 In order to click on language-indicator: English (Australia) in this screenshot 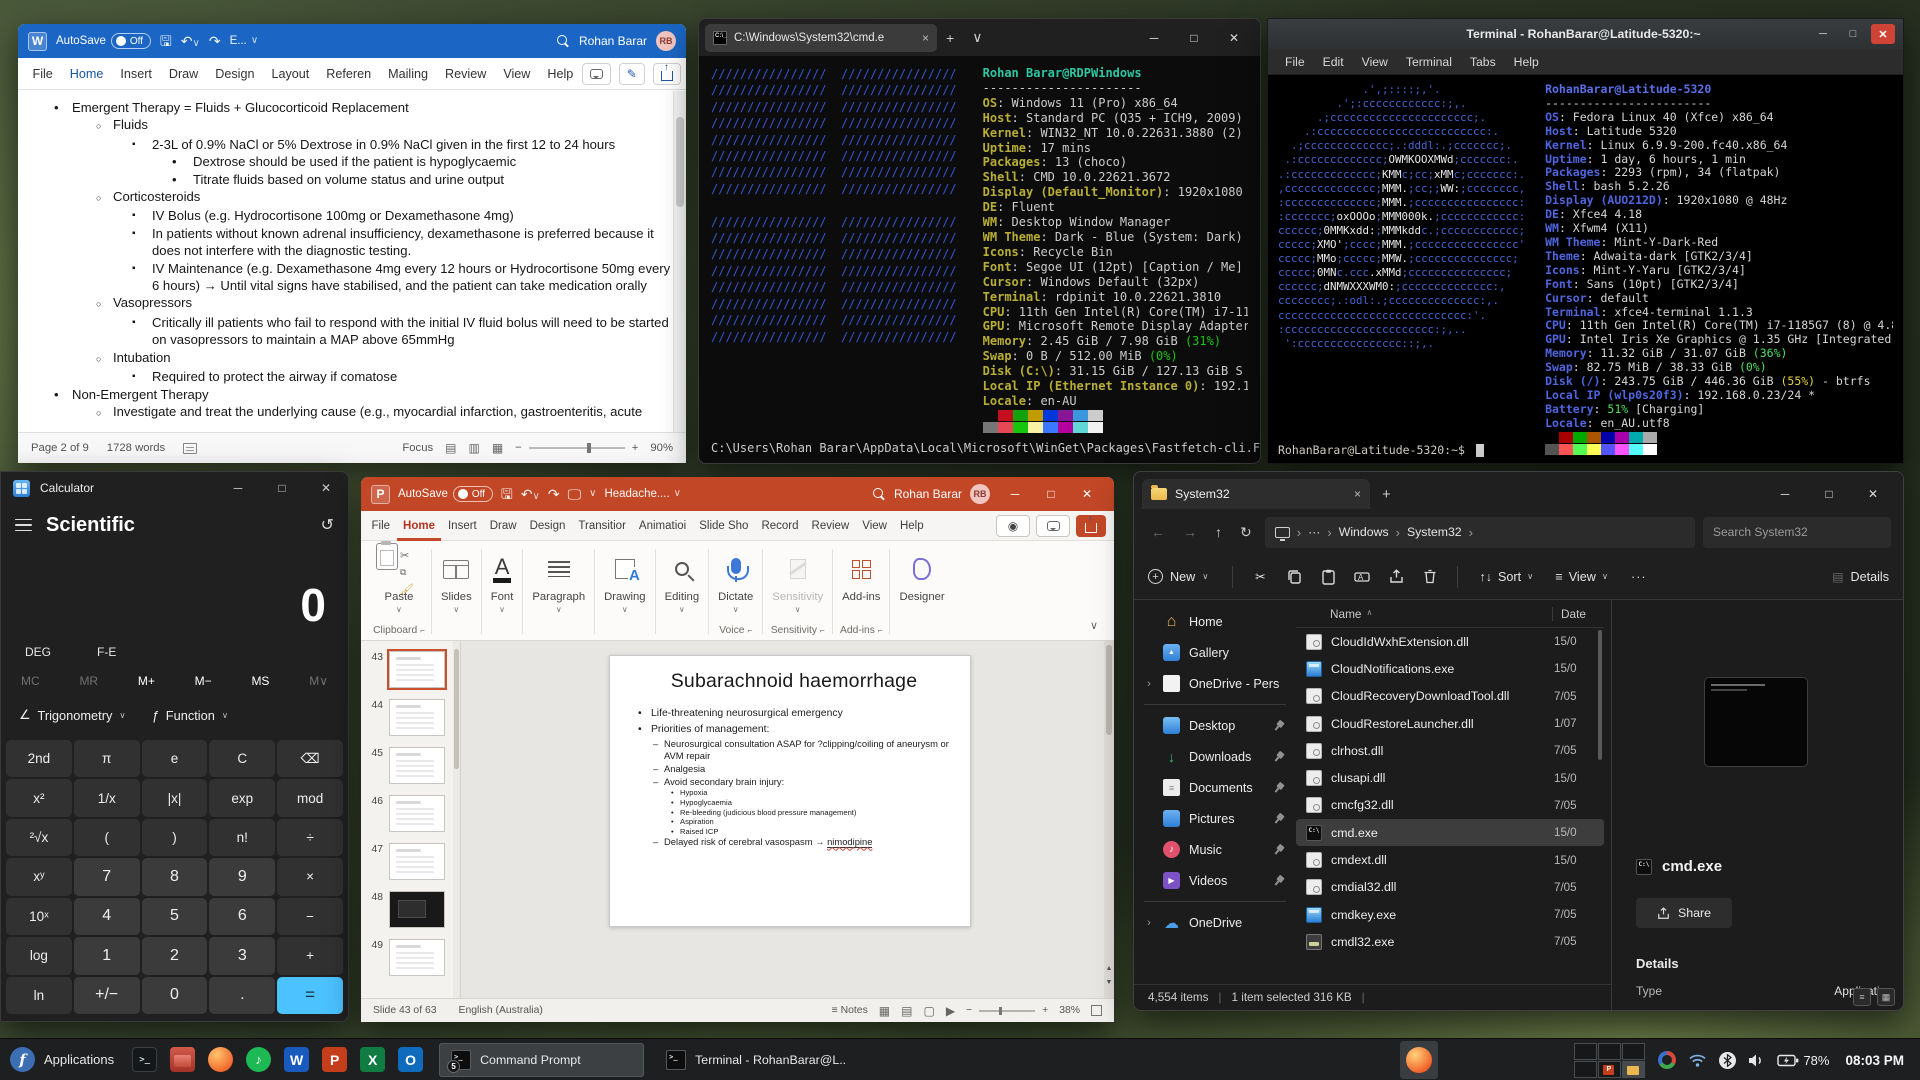, I will do `click(501, 1010)`.